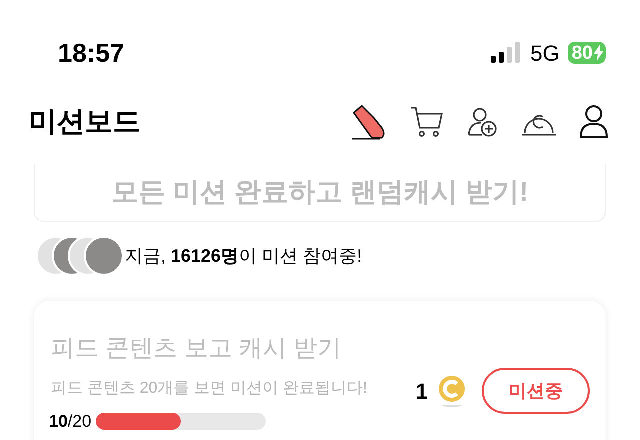 This screenshot has width=640, height=440. Describe the element at coordinates (70, 422) in the screenshot. I see `progress-text: 10/20` at that location.